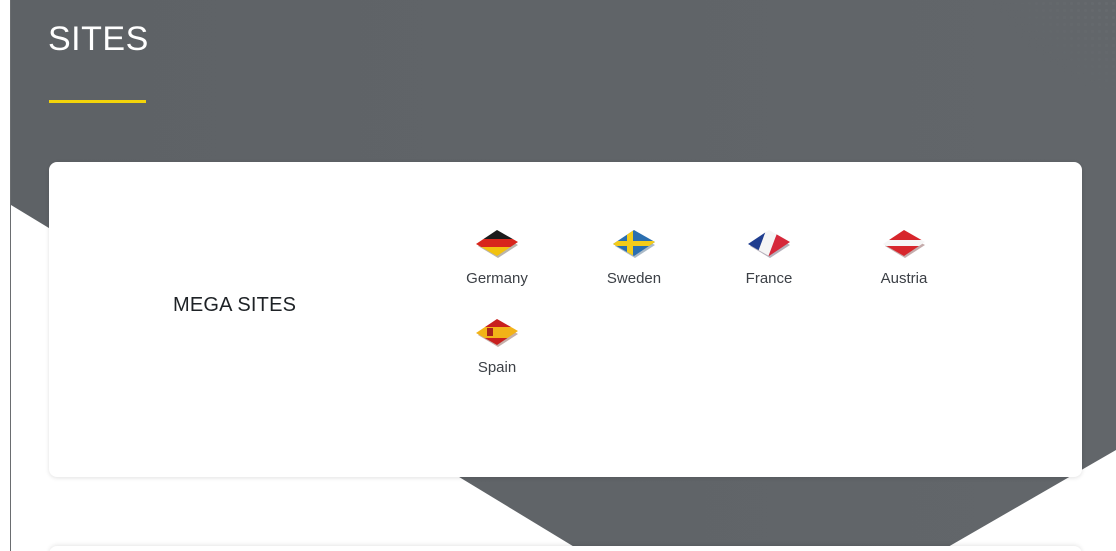  Describe the element at coordinates (235, 305) in the screenshot. I see `mega-sites-label: MEGA SITES` at that location.